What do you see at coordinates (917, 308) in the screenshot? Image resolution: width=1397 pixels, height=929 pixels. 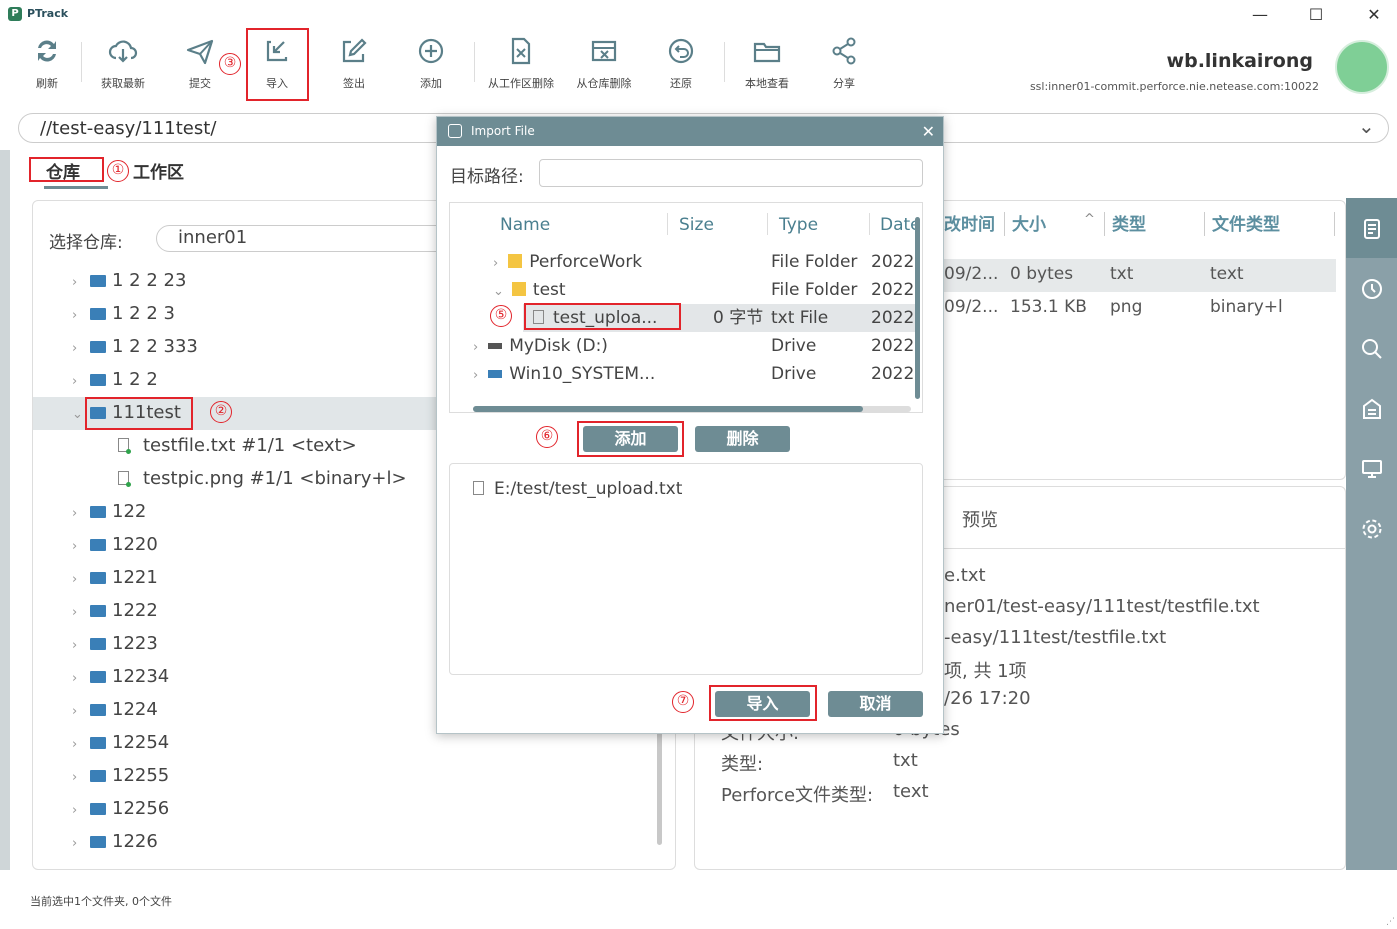 I see `vertical-scrollbar-thumb` at bounding box center [917, 308].